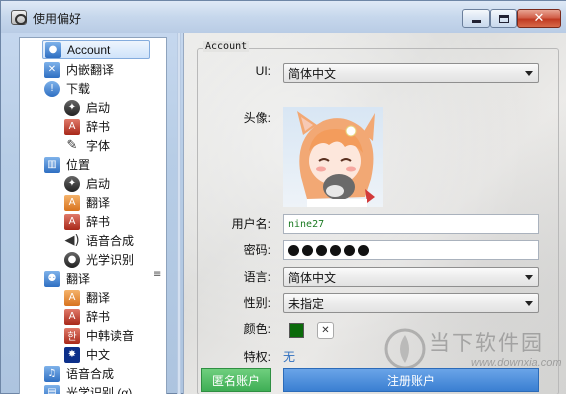  I want to click on tree-item-location: ▥ 位置, so click(67, 164).